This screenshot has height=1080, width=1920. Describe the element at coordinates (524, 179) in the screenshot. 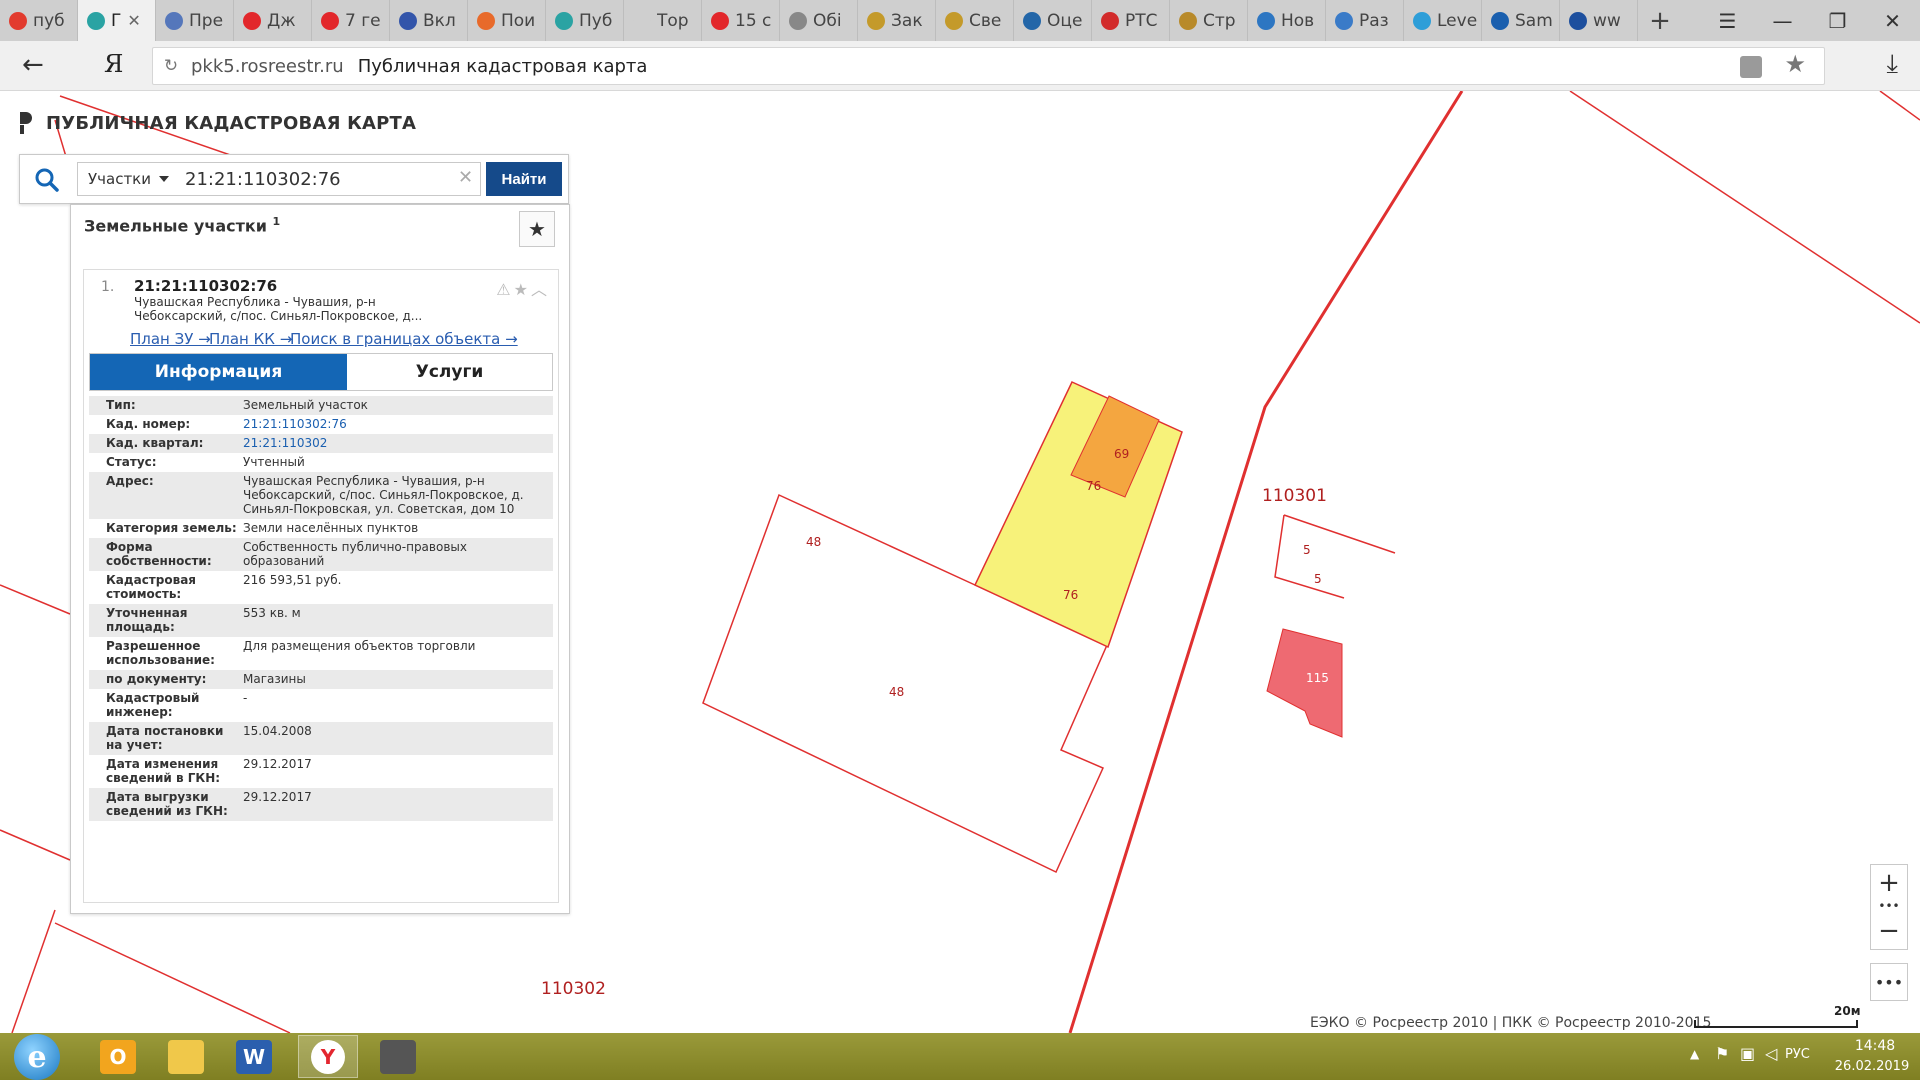

I see `find-button: Найти` at that location.